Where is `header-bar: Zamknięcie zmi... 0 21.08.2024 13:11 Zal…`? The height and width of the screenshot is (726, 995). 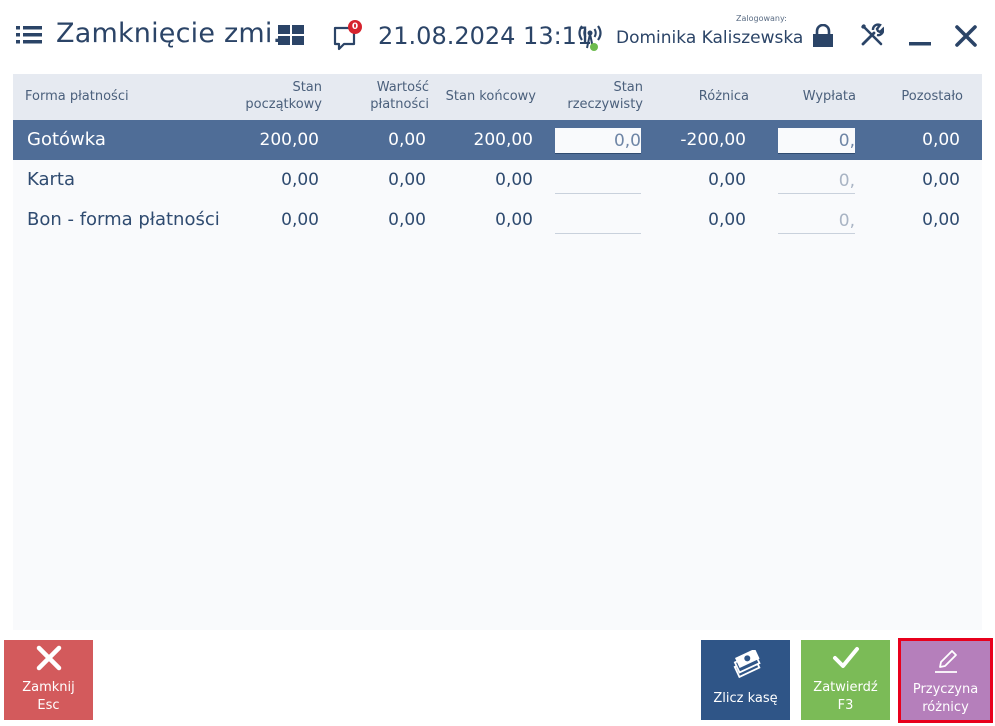 header-bar: Zamknięcie zmi... 0 21.08.2024 13:11 Zal… is located at coordinates (497, 36).